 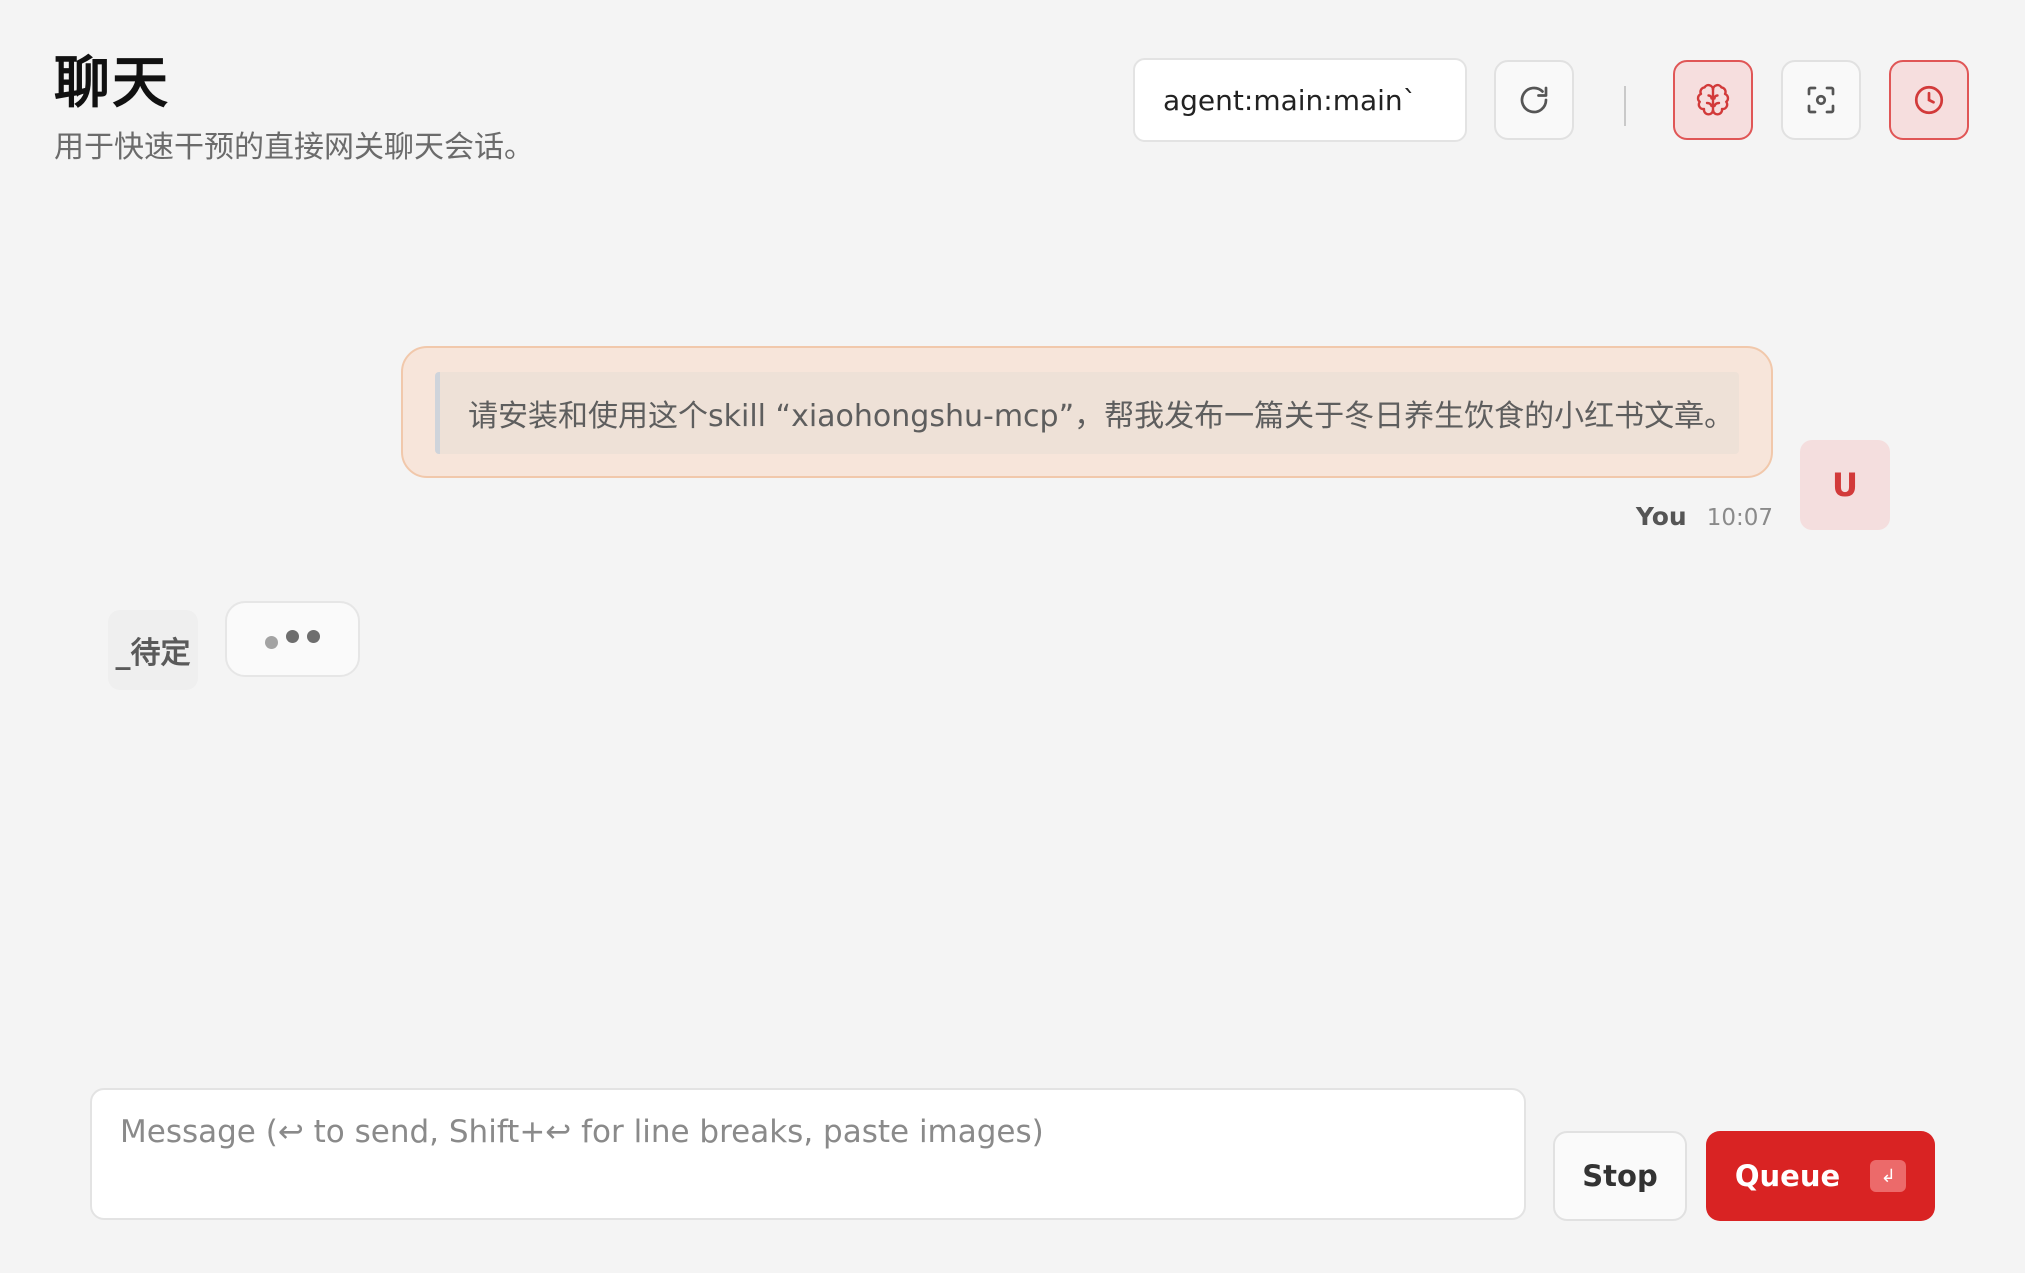 I want to click on focus-icon, so click(x=1821, y=100).